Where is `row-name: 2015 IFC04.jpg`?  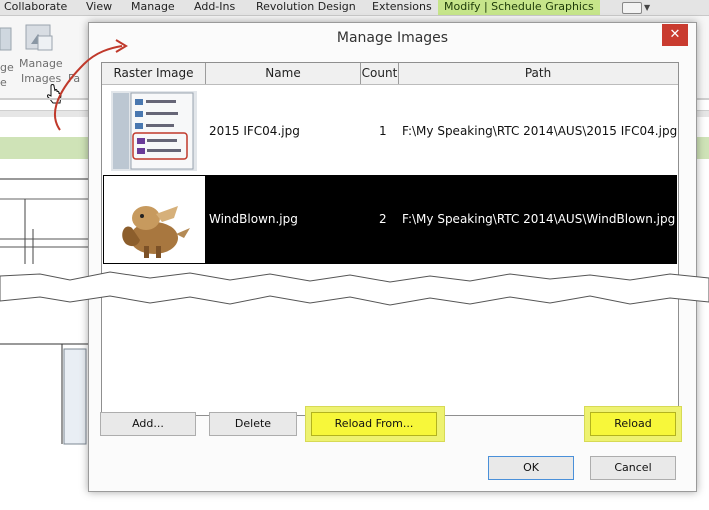
row-name: 2015 IFC04.jpg is located at coordinates (254, 131).